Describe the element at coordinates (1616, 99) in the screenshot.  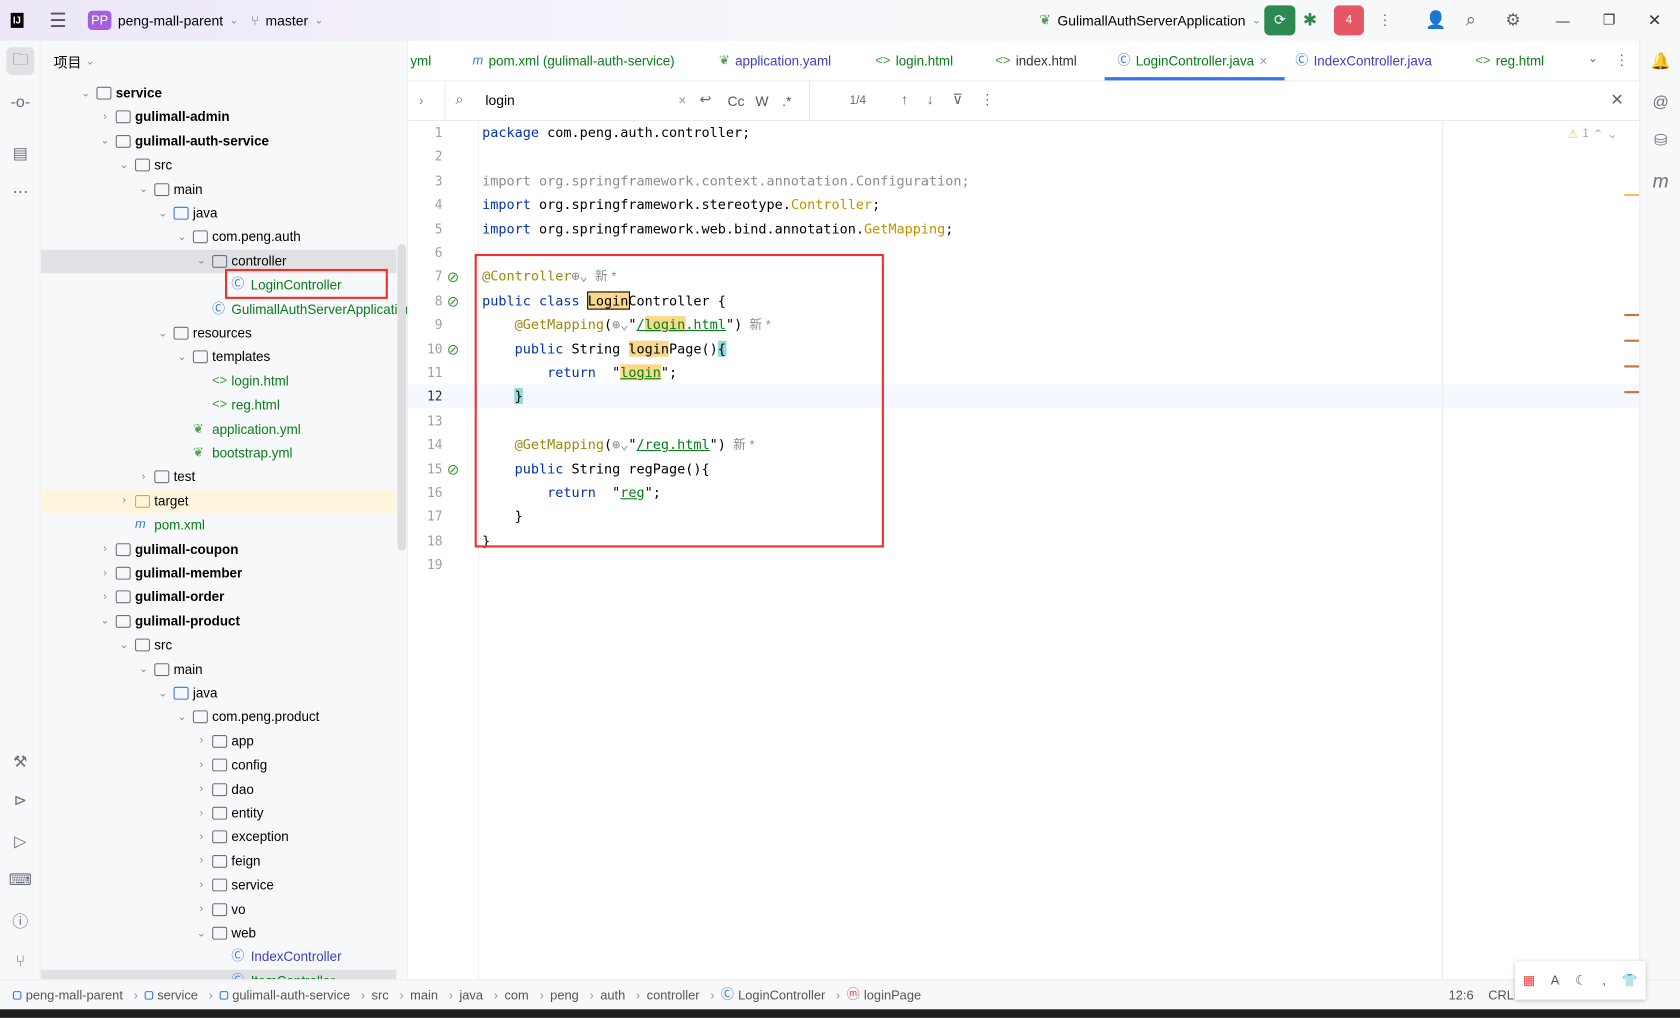
I see `close-find-icon: ✕` at that location.